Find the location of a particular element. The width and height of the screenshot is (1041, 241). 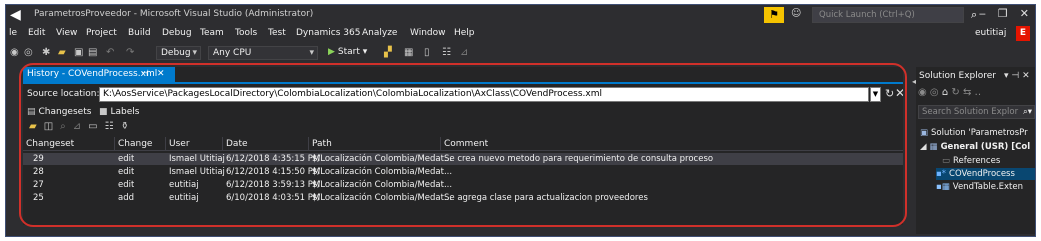

notification-flag-icon: ⚑ is located at coordinates (774, 15).